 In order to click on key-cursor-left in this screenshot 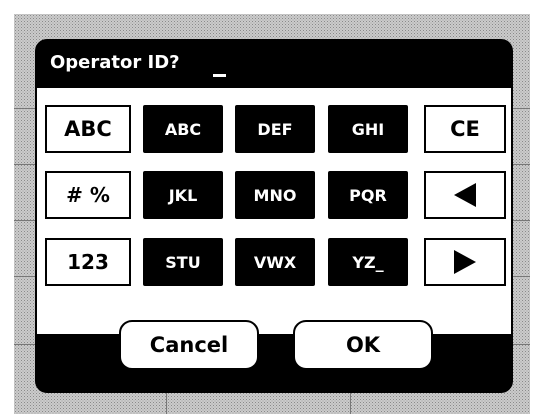, I will do `click(465, 195)`.